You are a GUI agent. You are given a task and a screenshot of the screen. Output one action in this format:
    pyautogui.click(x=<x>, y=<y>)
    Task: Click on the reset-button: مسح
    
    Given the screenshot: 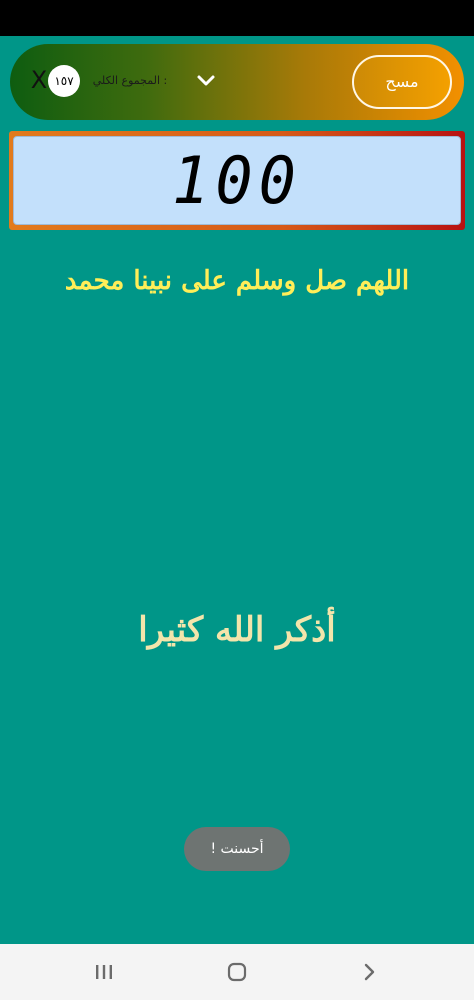 What is the action you would take?
    pyautogui.click(x=402, y=82)
    